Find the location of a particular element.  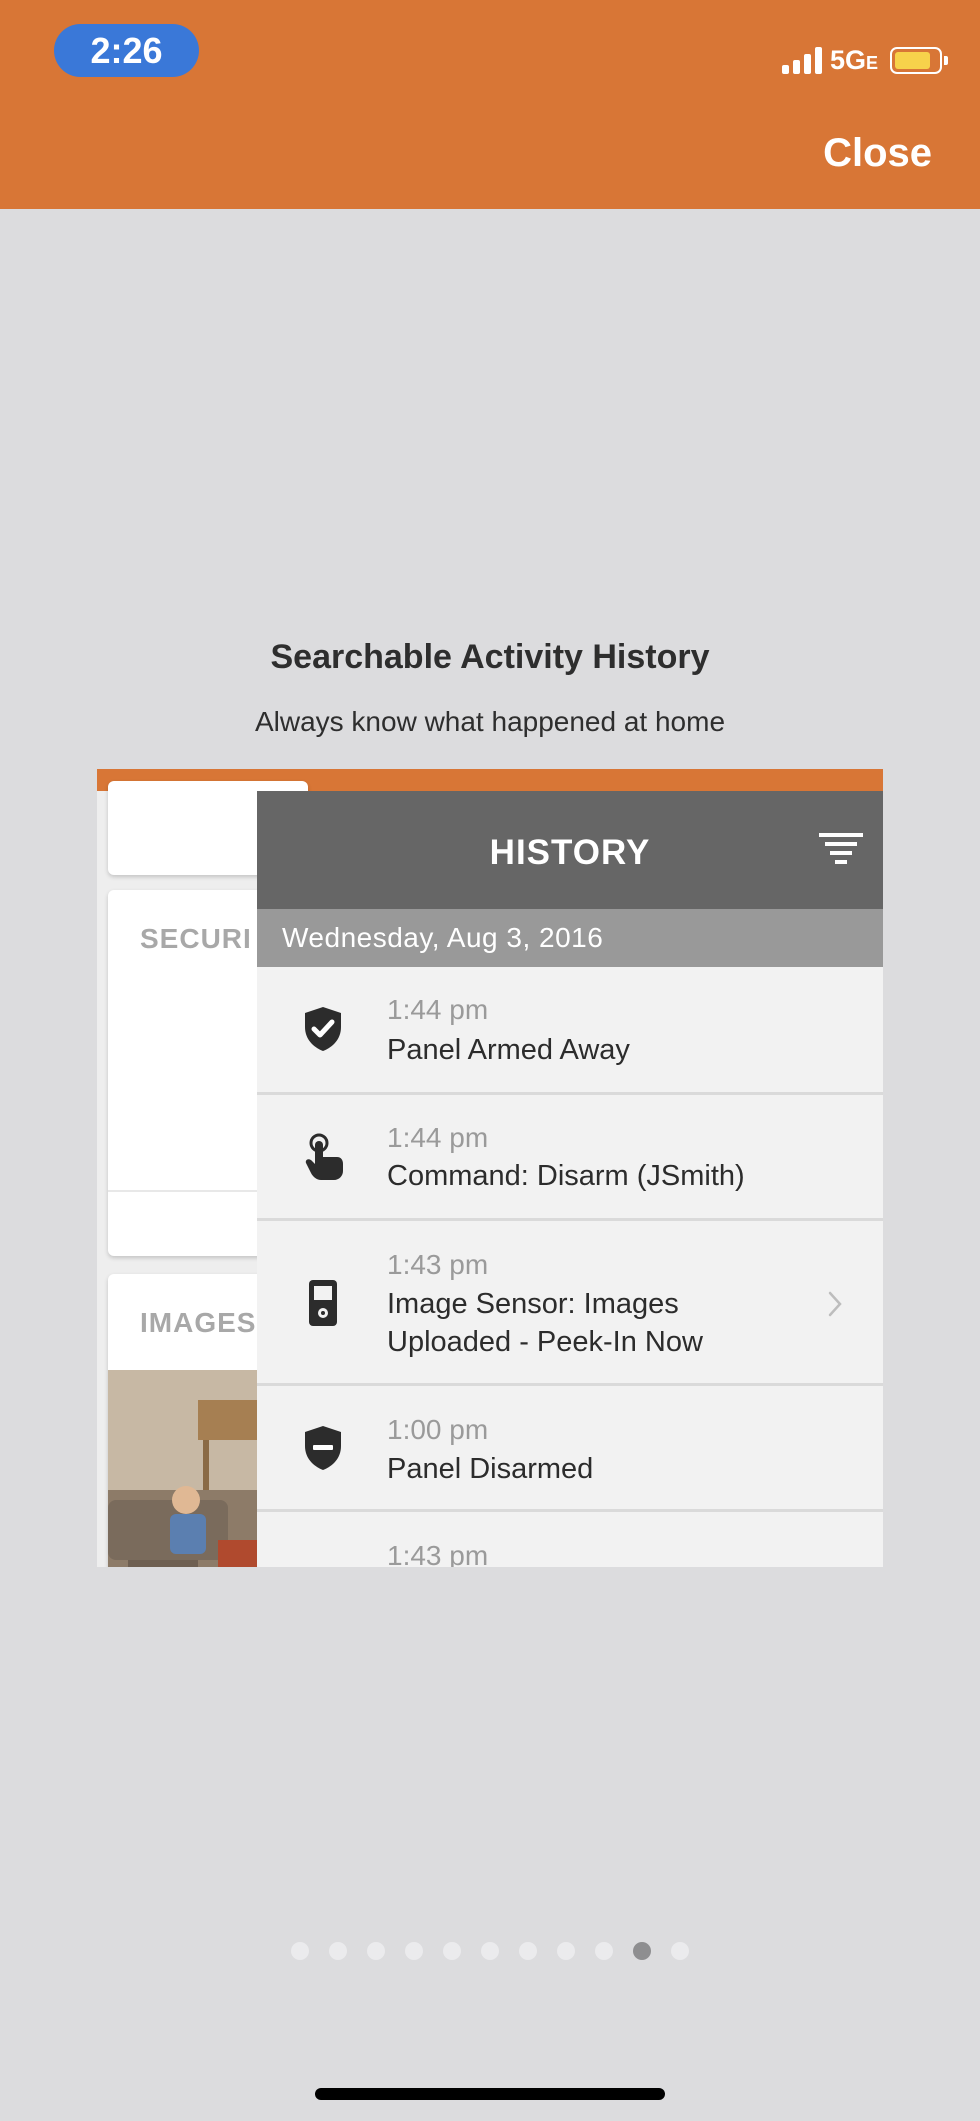

top-header: 2:26 5GE Close is located at coordinates (490, 104).